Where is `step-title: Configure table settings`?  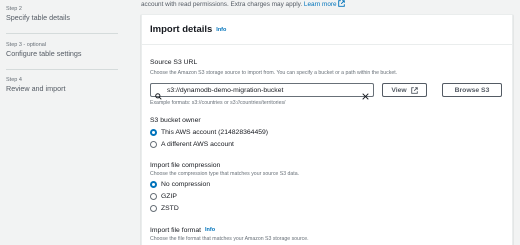
step-title: Configure table settings is located at coordinates (62, 53).